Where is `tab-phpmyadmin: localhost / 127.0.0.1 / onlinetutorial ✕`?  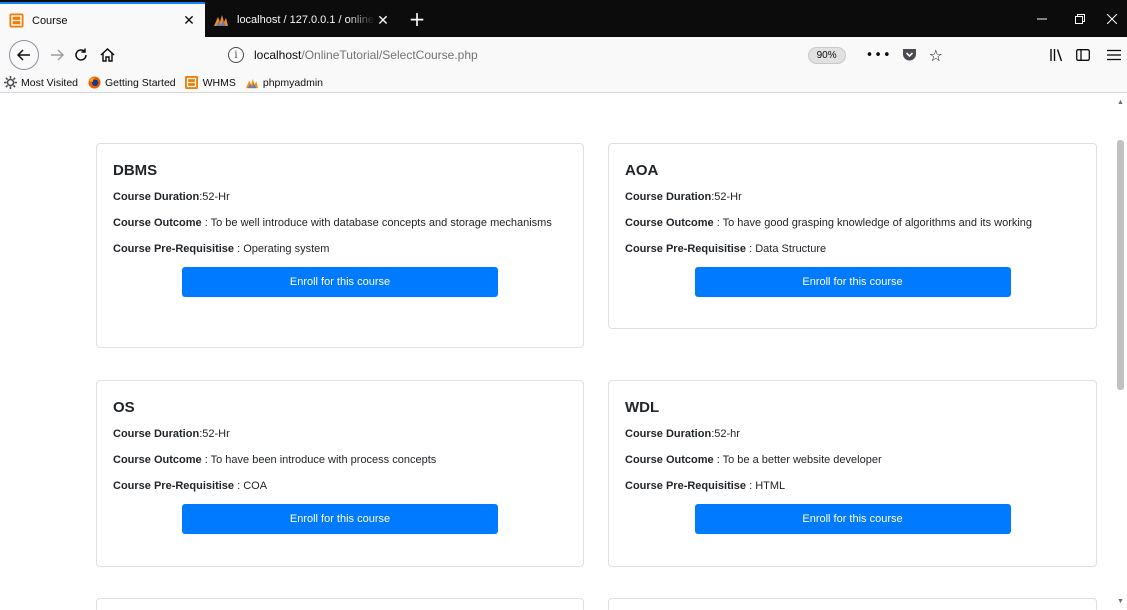
tab-phpmyadmin: localhost / 127.0.0.1 / onlinetutorial ✕ is located at coordinates (302, 20).